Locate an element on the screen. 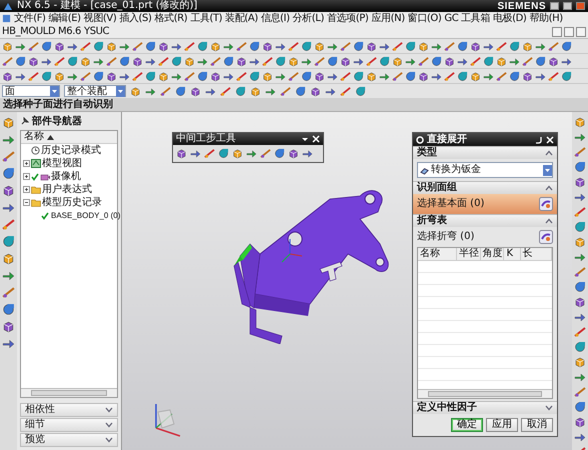  menu-item: 装配(A) is located at coordinates (241, 18).